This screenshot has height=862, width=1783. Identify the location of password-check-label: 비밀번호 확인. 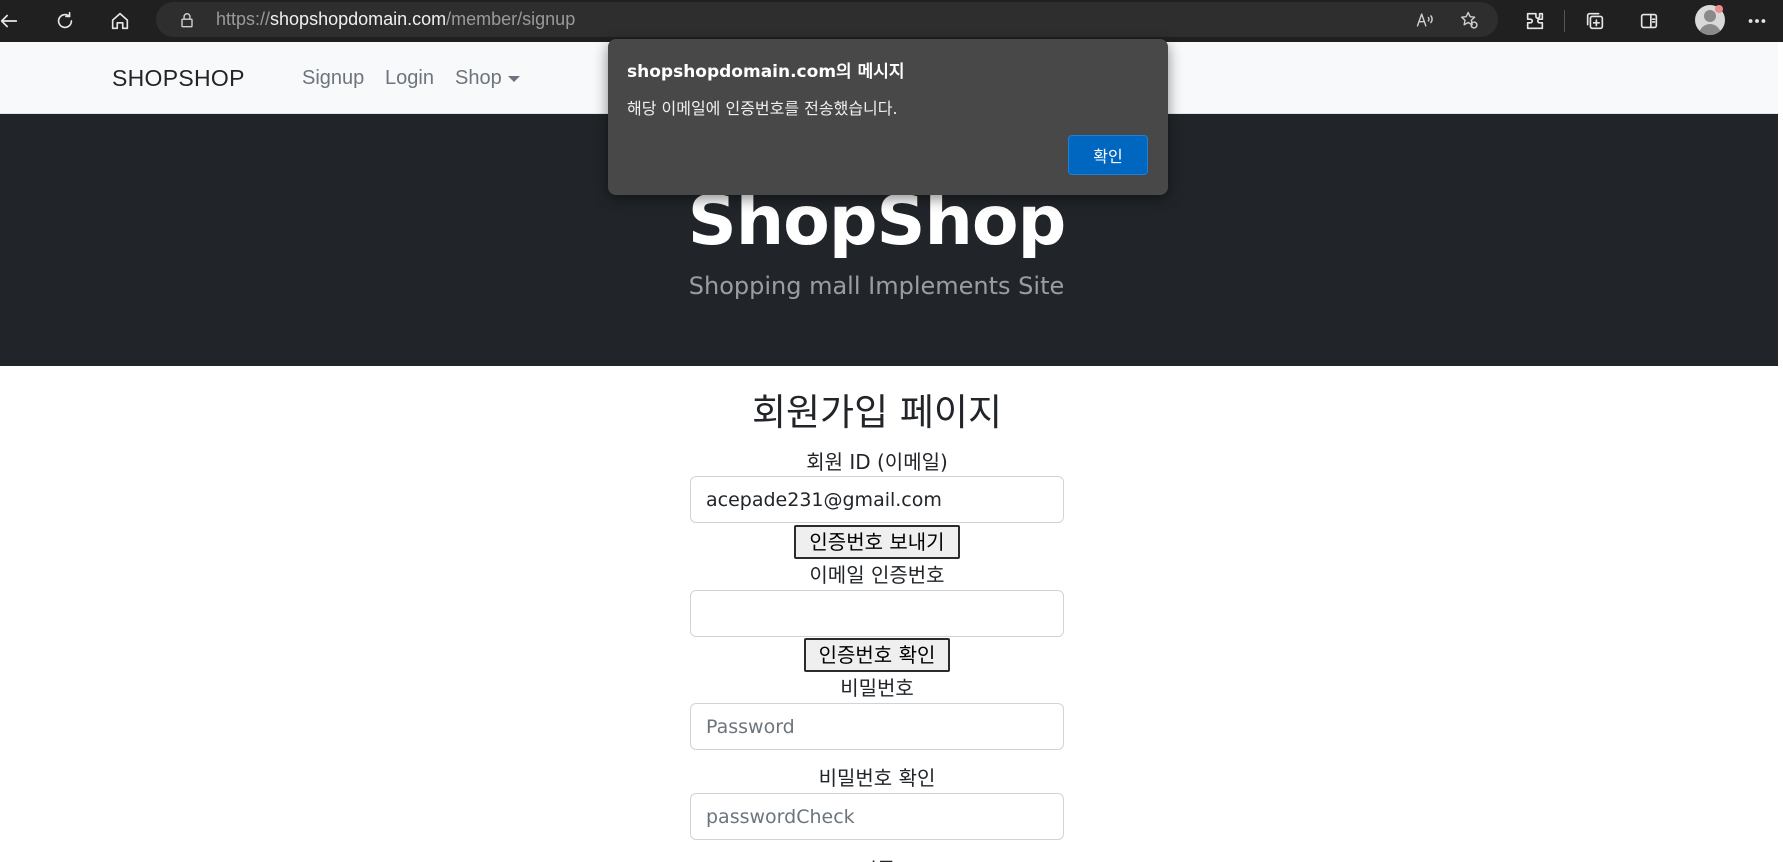
(877, 778).